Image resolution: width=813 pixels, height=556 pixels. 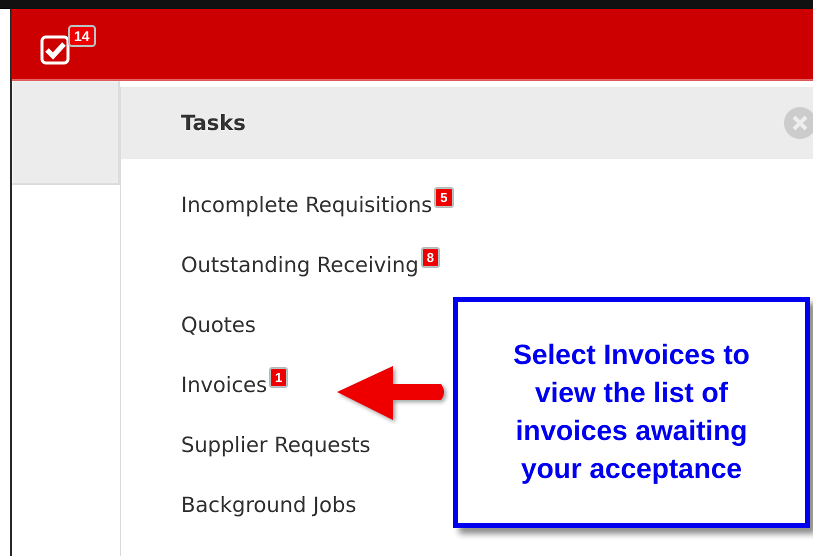 What do you see at coordinates (430, 257) in the screenshot?
I see `count-badge: 8` at bounding box center [430, 257].